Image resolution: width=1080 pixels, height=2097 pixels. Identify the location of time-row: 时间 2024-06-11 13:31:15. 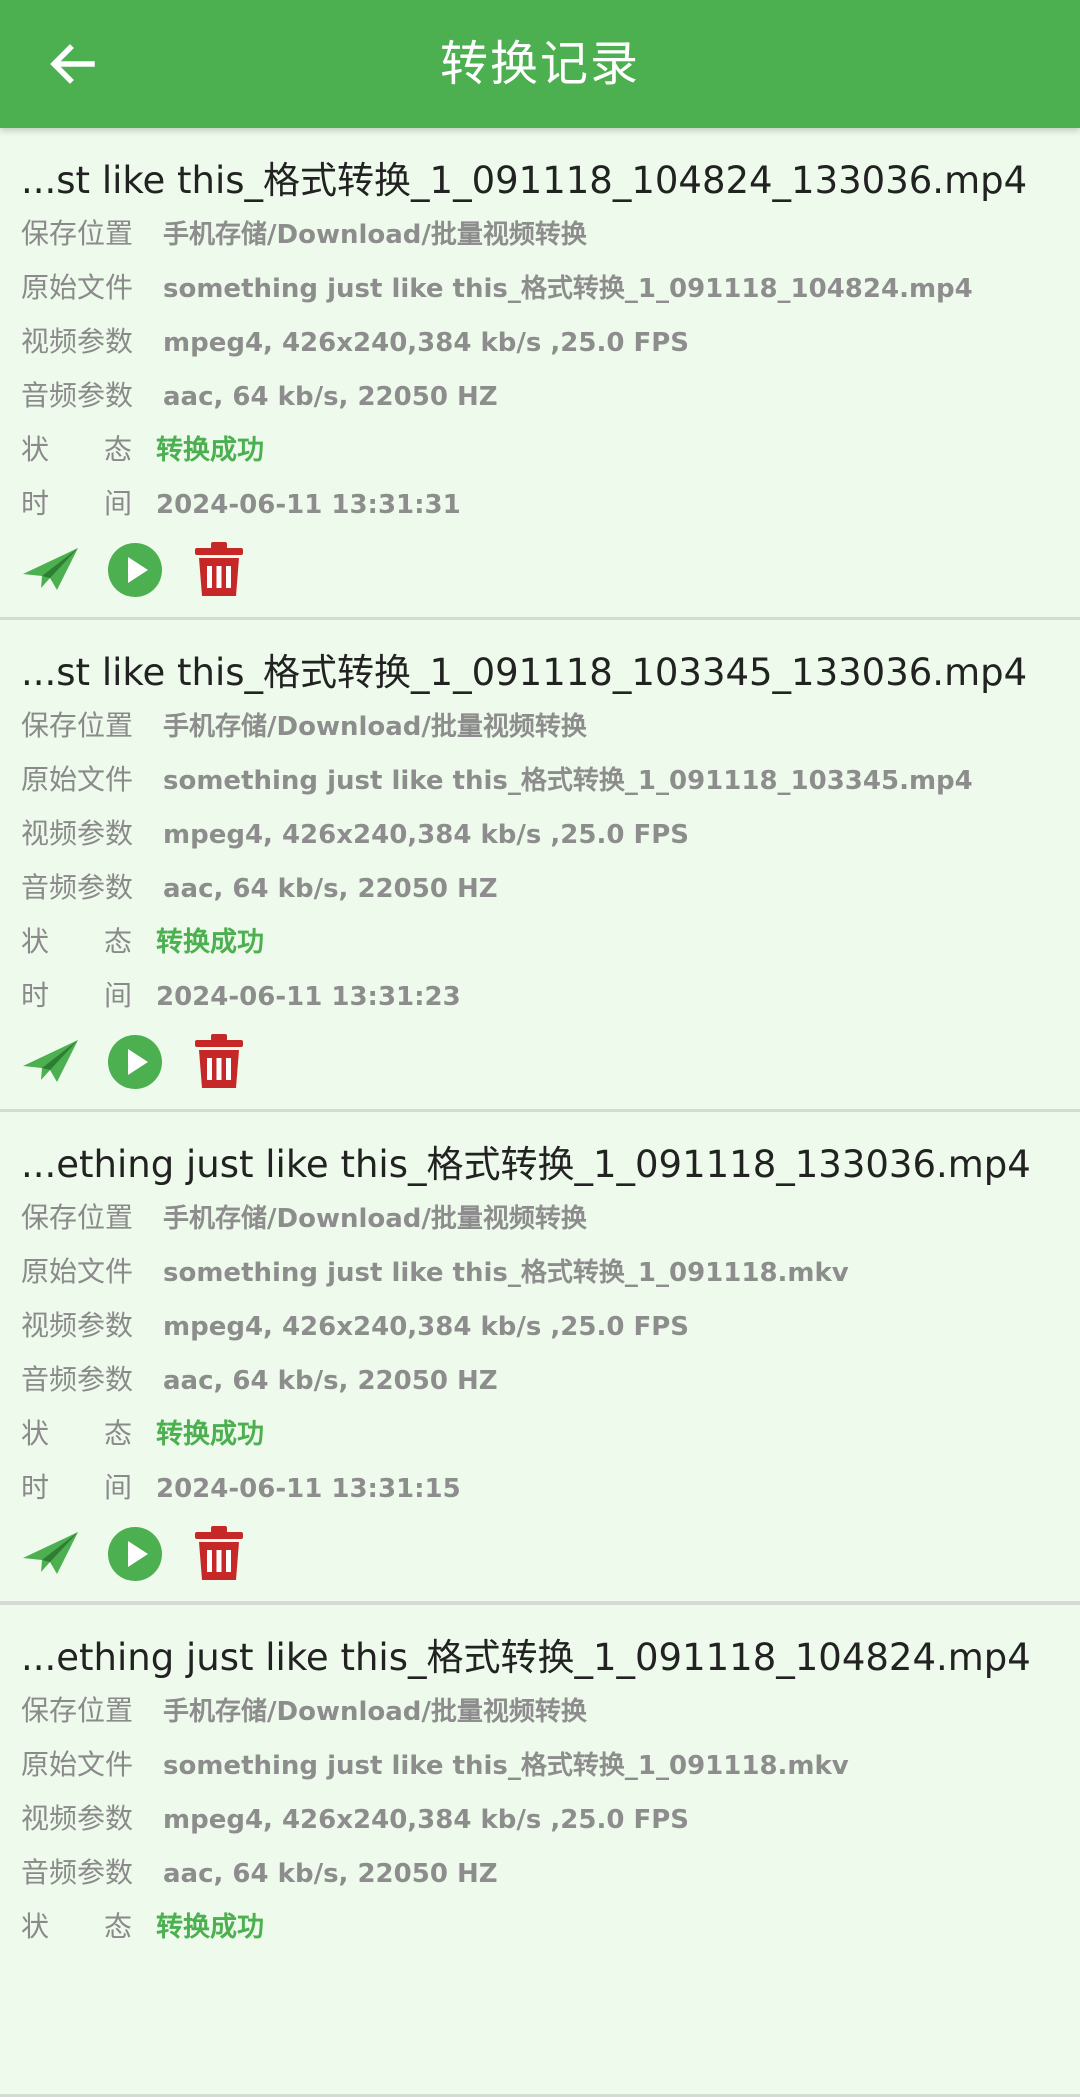
(241, 1488).